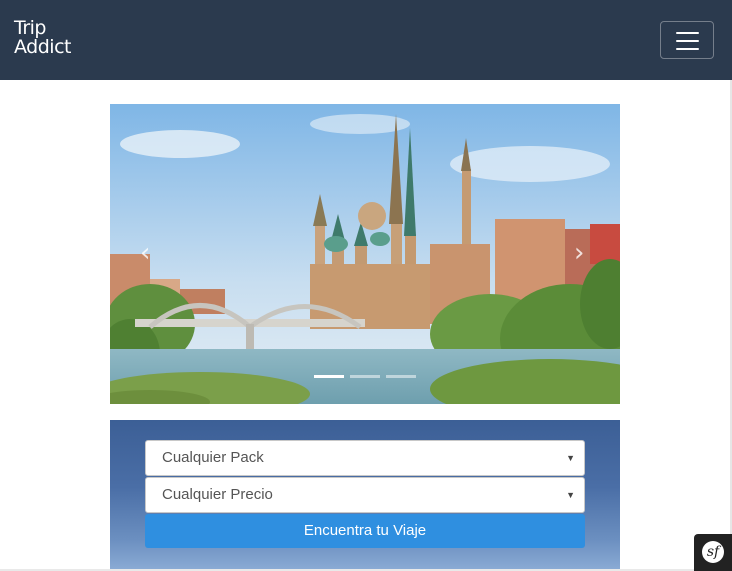 The width and height of the screenshot is (732, 571). What do you see at coordinates (217, 494) in the screenshot?
I see `price-select-value: Cualquier Precio` at bounding box center [217, 494].